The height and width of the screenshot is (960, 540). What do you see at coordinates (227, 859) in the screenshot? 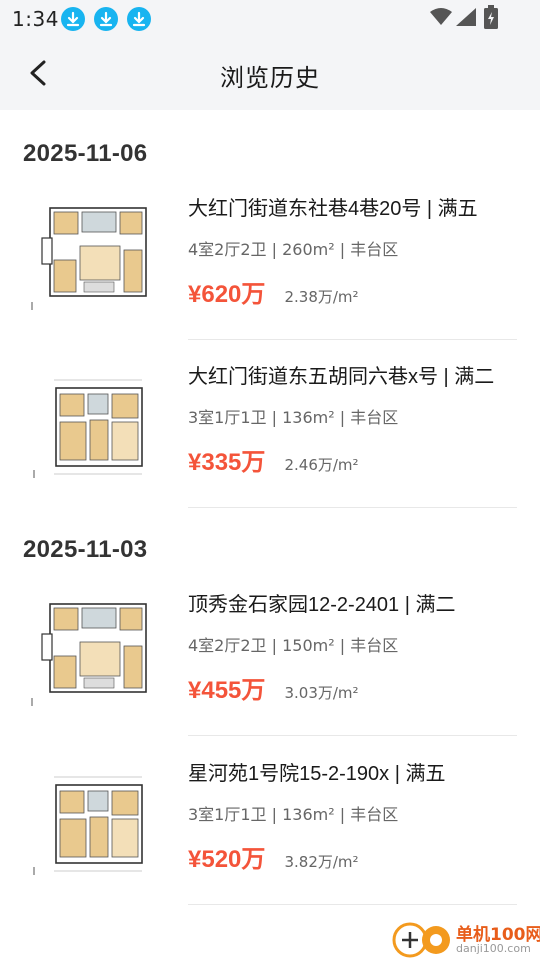
I see `total-price: ¥520万` at bounding box center [227, 859].